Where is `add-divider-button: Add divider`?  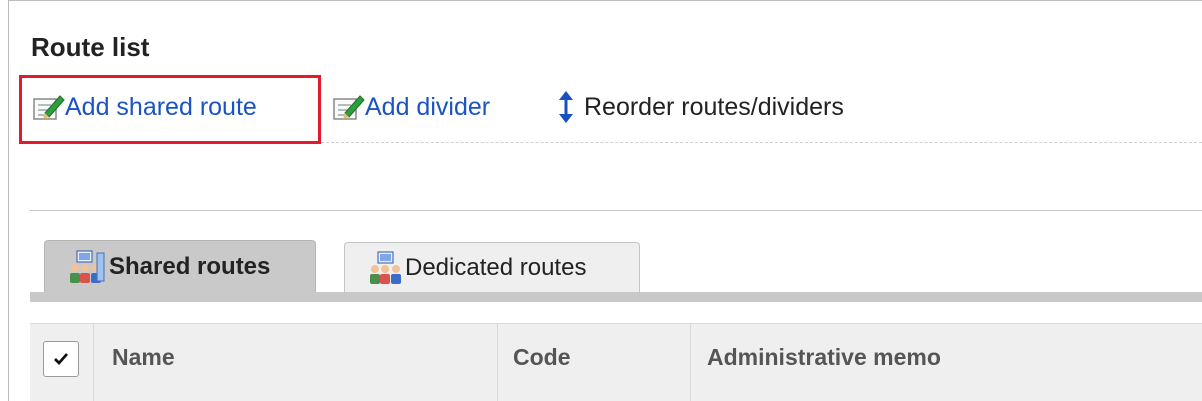 add-divider-button: Add divider is located at coordinates (410, 107).